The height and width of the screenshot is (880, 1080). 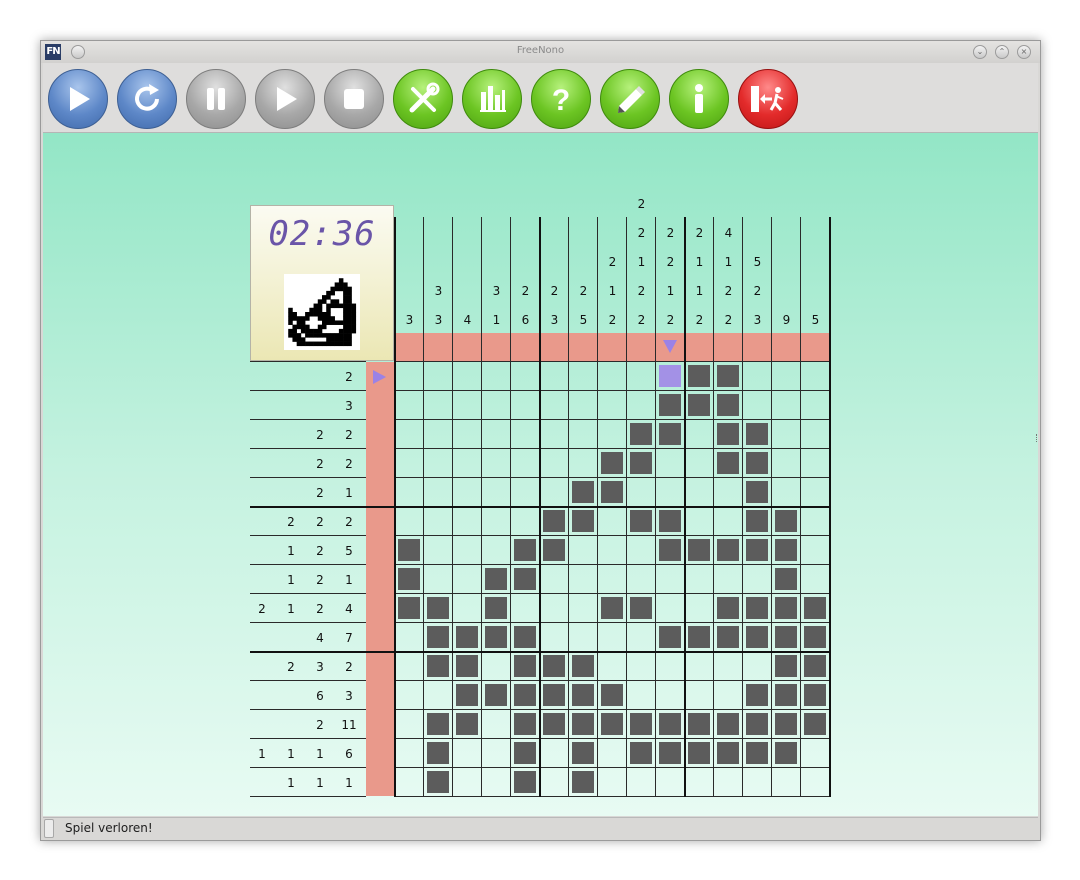 I want to click on statistics-button, so click(x=492, y=99).